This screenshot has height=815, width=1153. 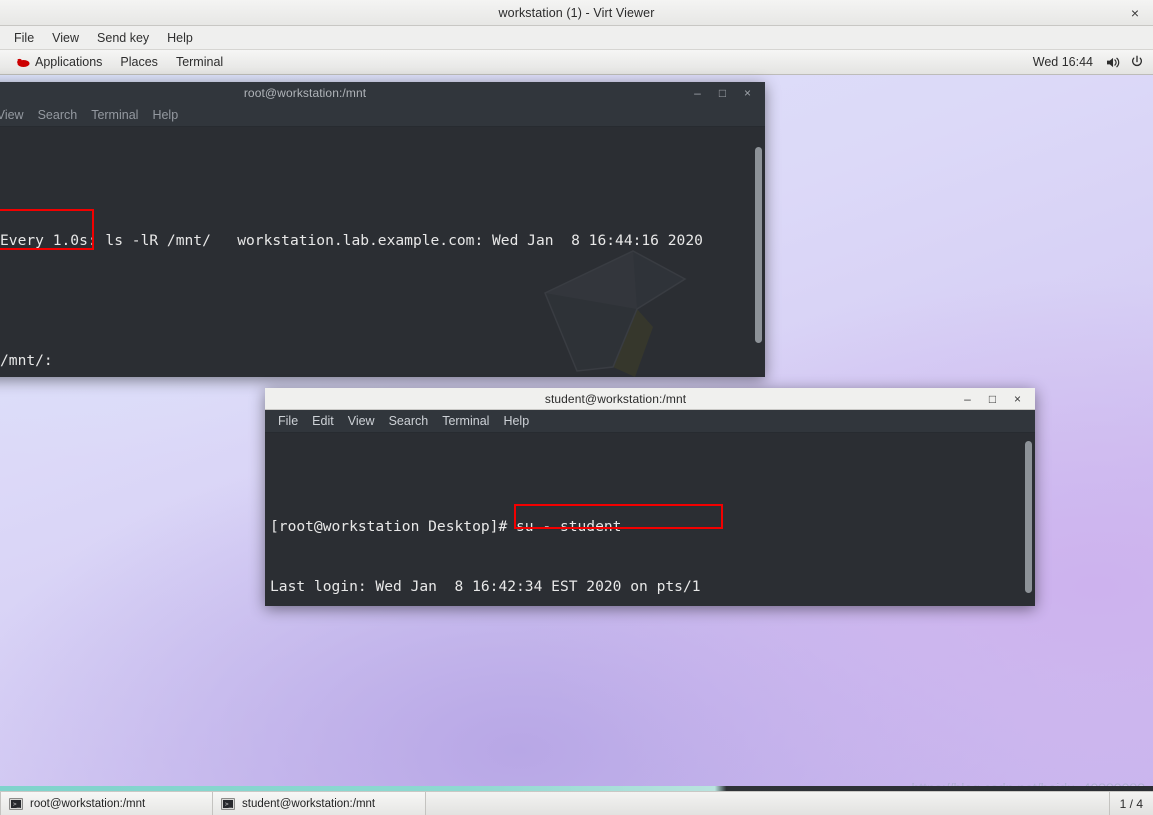 What do you see at coordinates (305, 93) in the screenshot?
I see `terminal-root-title: root@workstation:/mnt` at bounding box center [305, 93].